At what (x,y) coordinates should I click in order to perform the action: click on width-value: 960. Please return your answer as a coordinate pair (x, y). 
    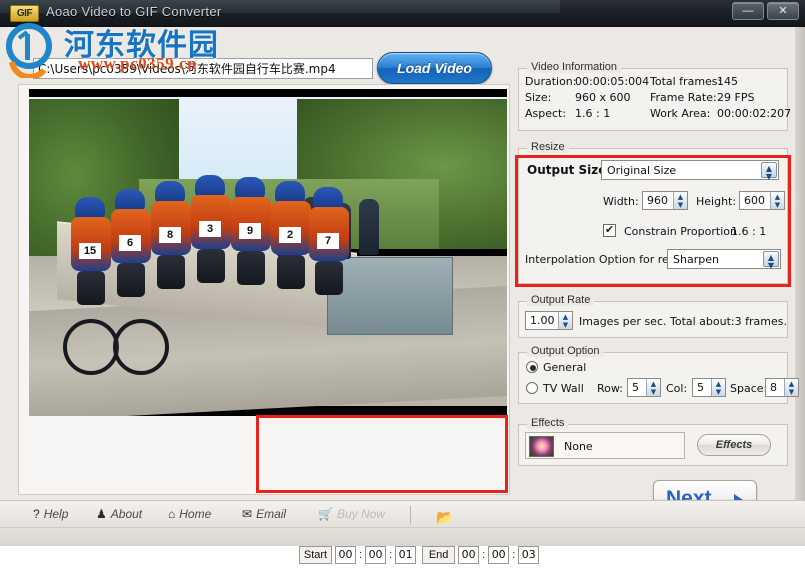
    Looking at the image, I should click on (657, 200).